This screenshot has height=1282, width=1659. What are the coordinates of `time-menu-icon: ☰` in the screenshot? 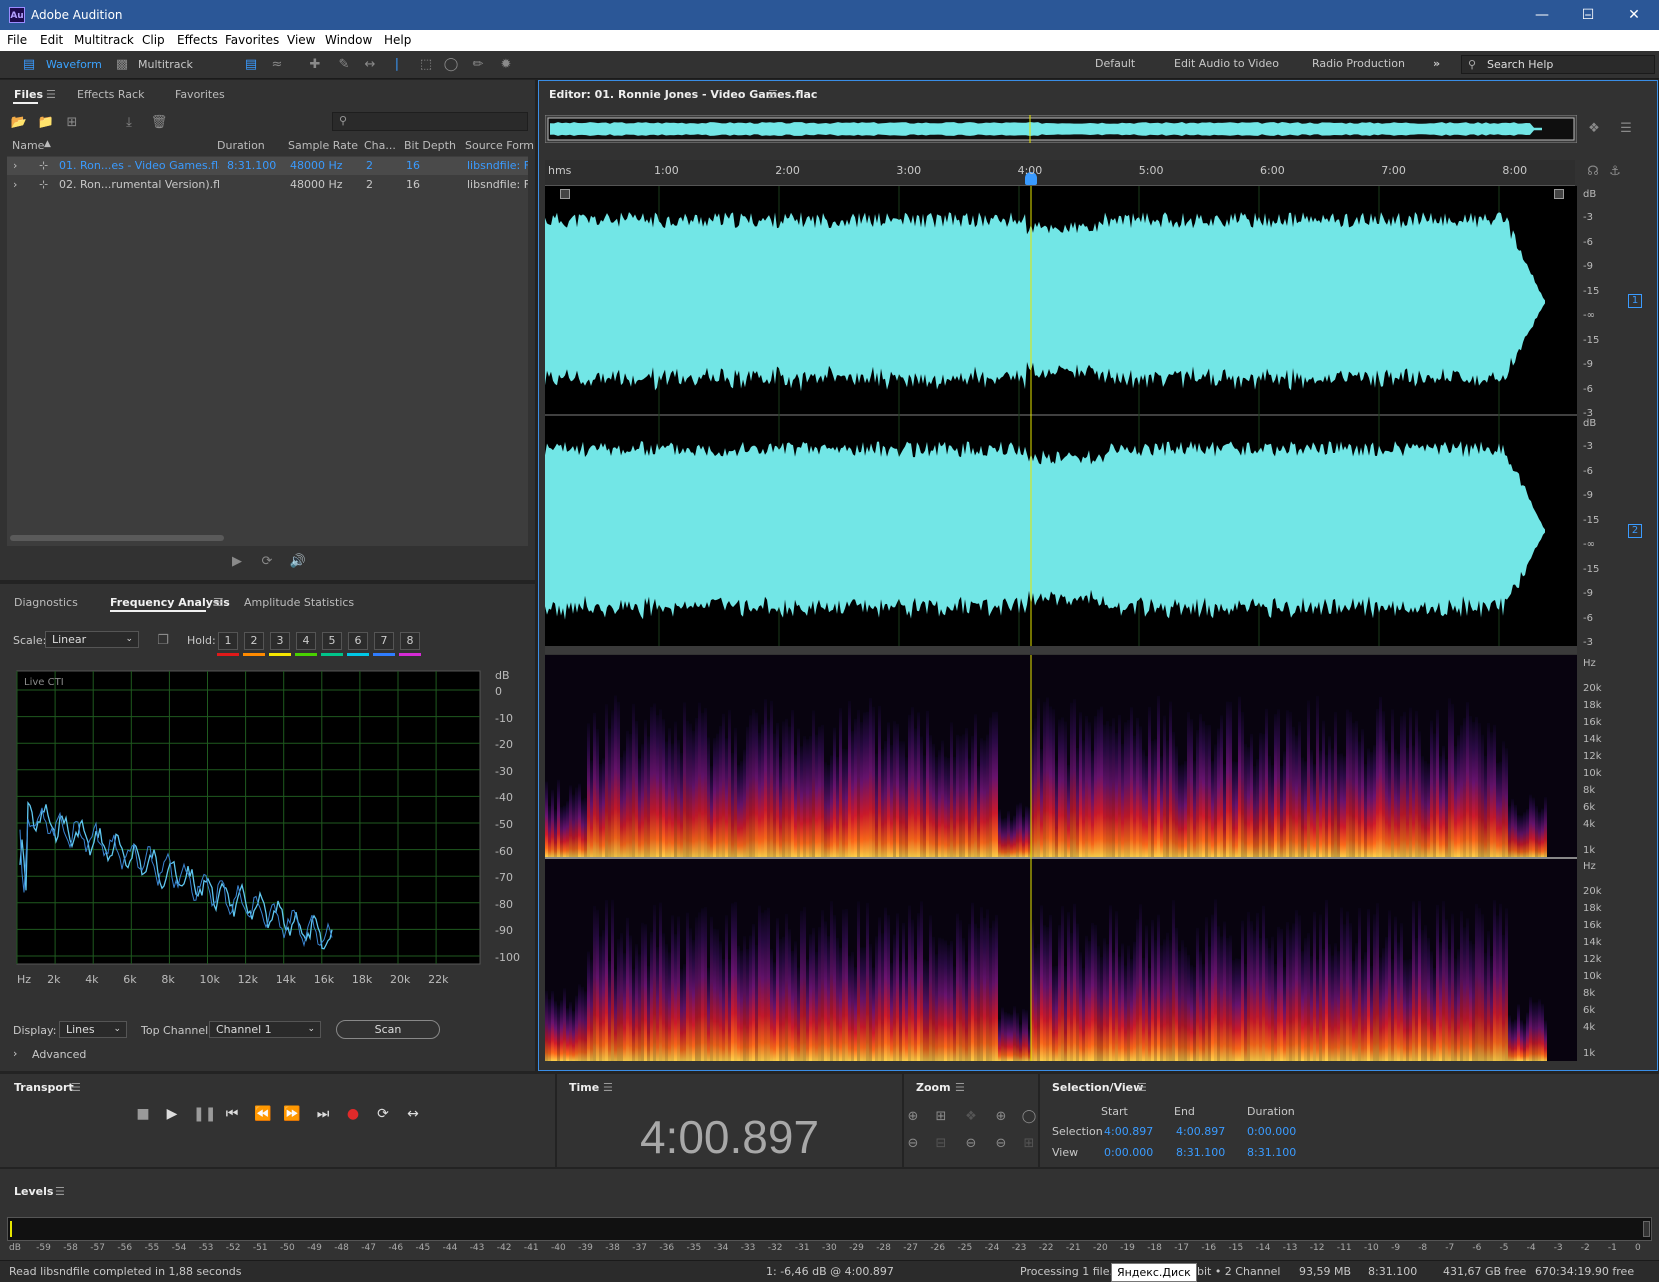 It's located at (608, 1087).